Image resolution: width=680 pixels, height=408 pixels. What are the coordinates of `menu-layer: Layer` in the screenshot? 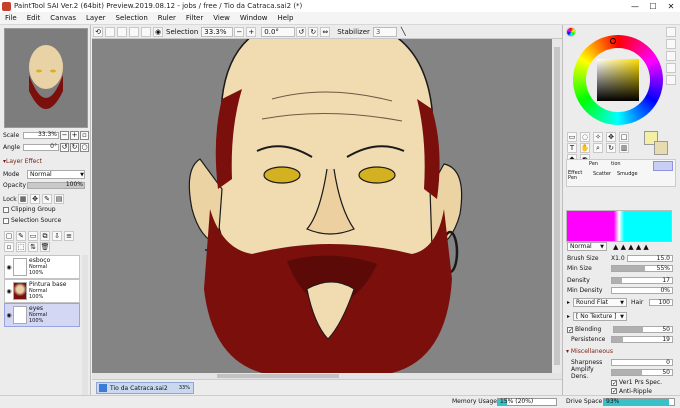 It's located at (96, 18).